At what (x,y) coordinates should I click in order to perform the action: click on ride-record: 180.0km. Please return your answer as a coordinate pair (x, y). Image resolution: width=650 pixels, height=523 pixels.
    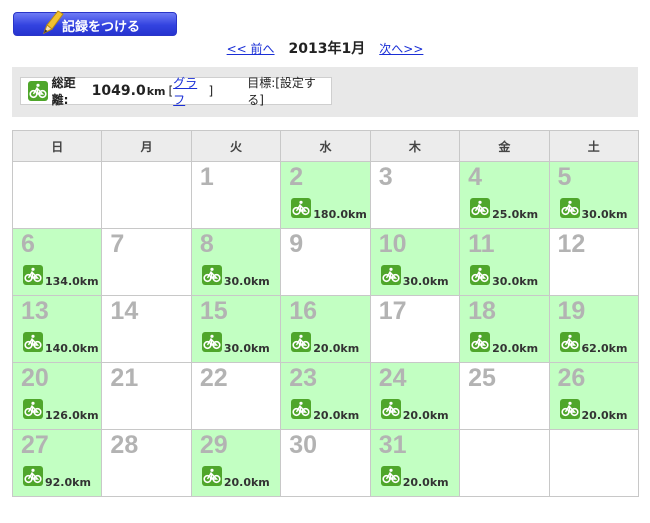
    Looking at the image, I should click on (329, 209).